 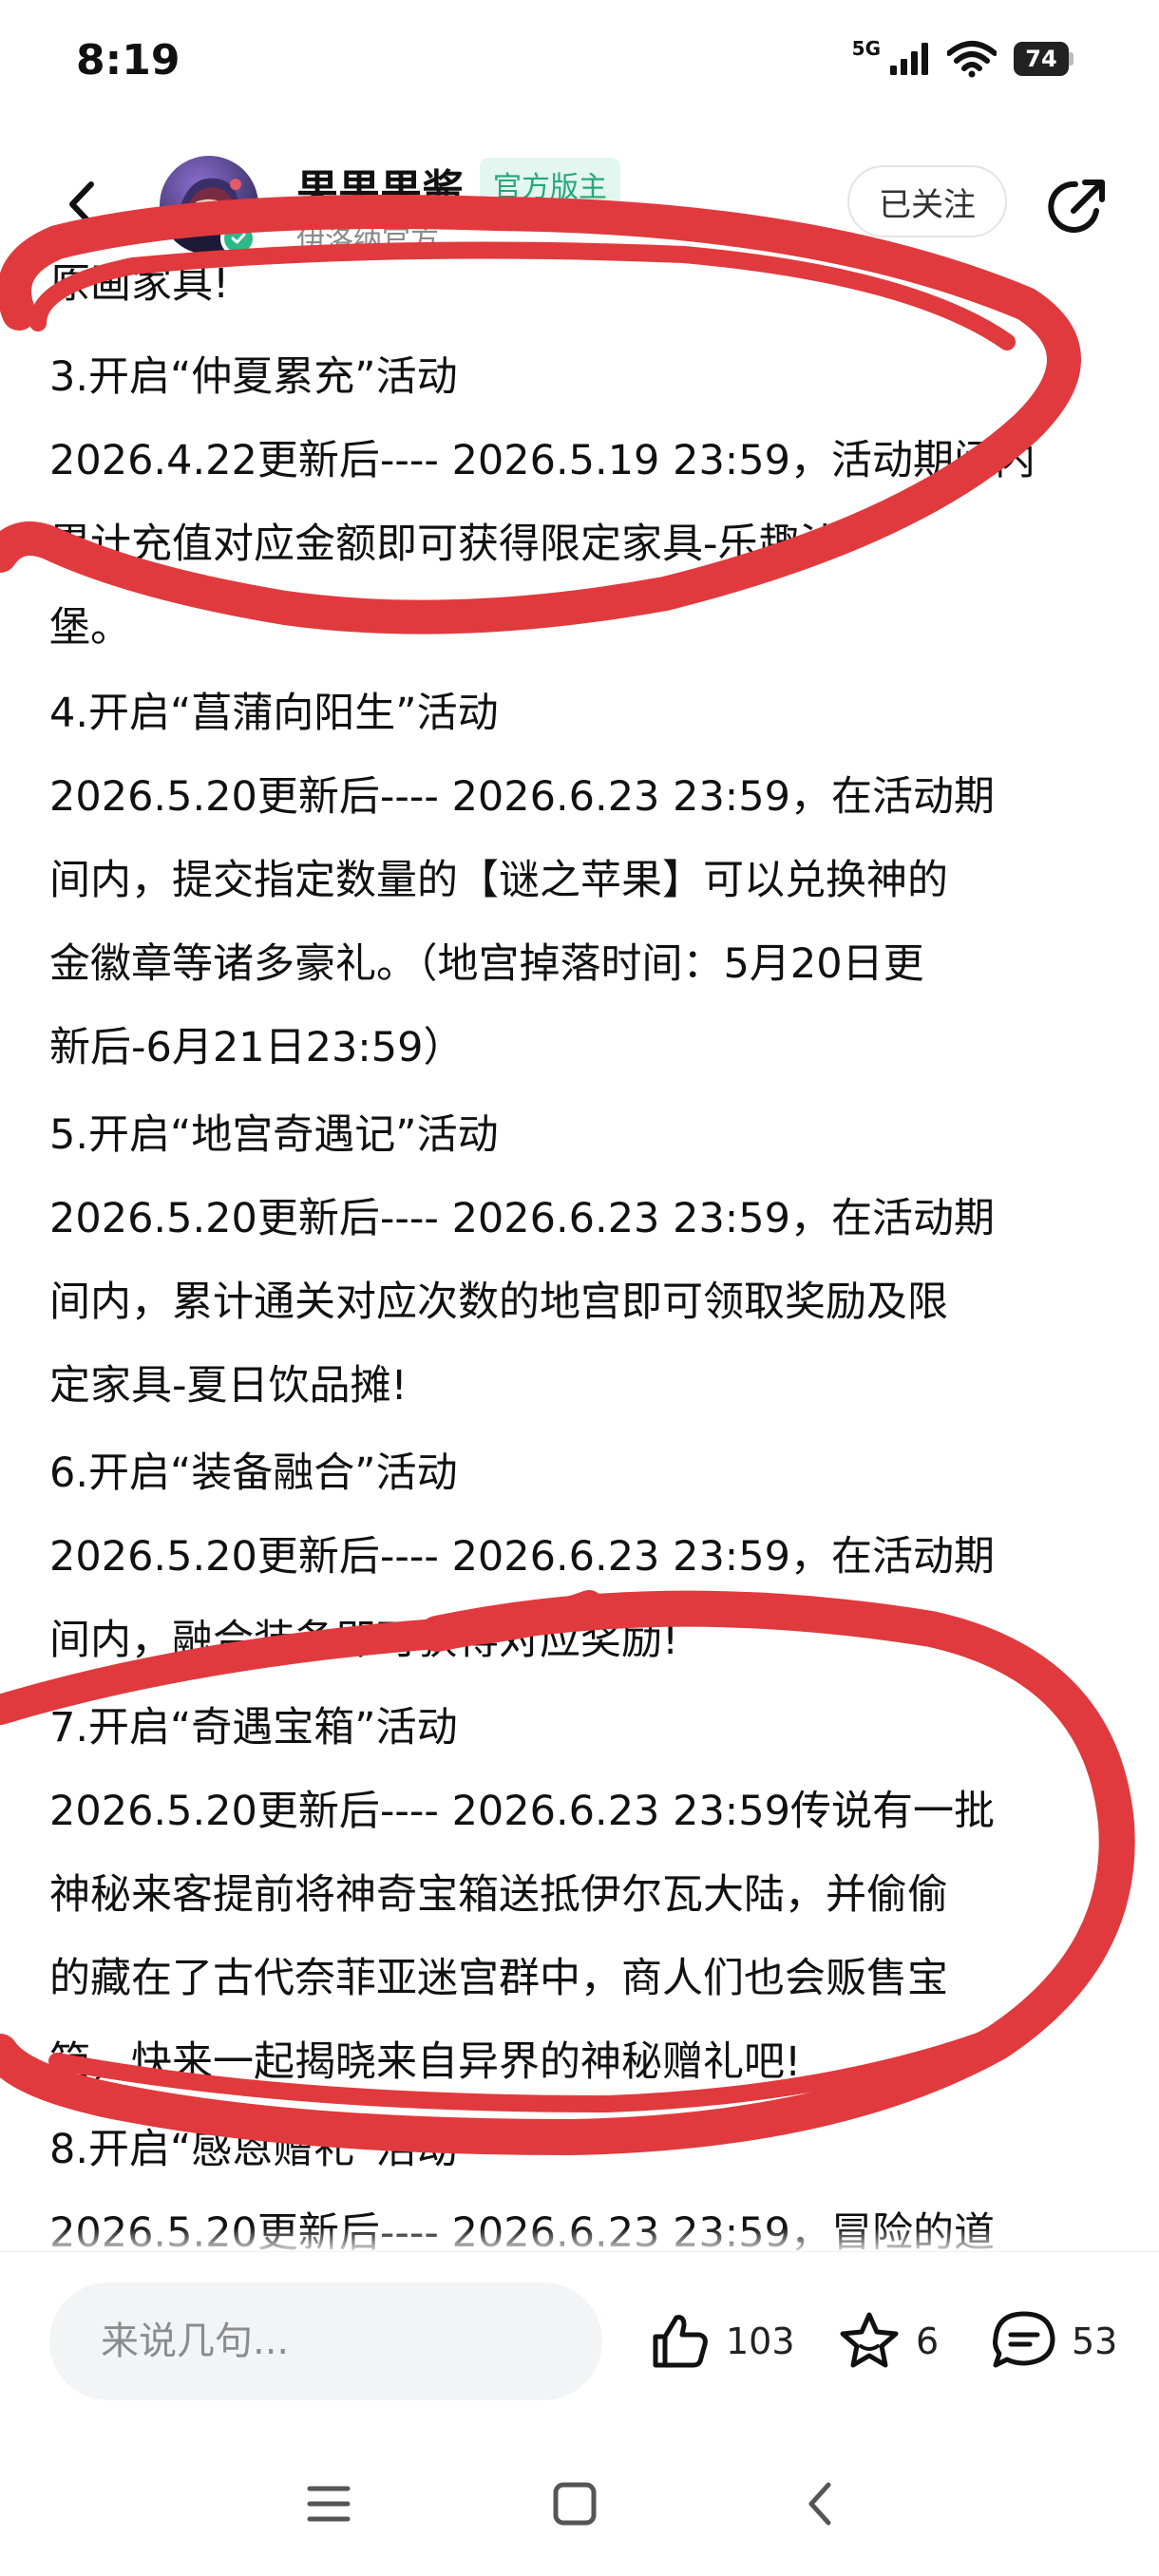 I want to click on article-line: 3.开启“仲夏累充”活动, so click(x=253, y=377).